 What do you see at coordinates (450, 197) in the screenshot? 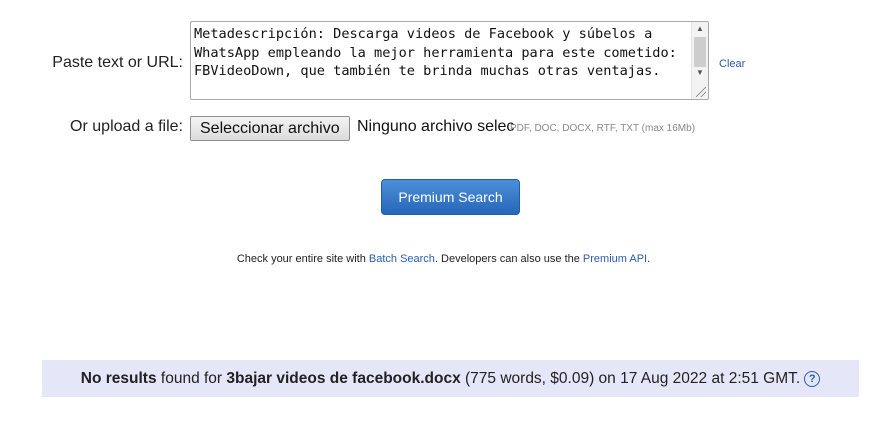
I see `premium-search-button: Premium Search` at bounding box center [450, 197].